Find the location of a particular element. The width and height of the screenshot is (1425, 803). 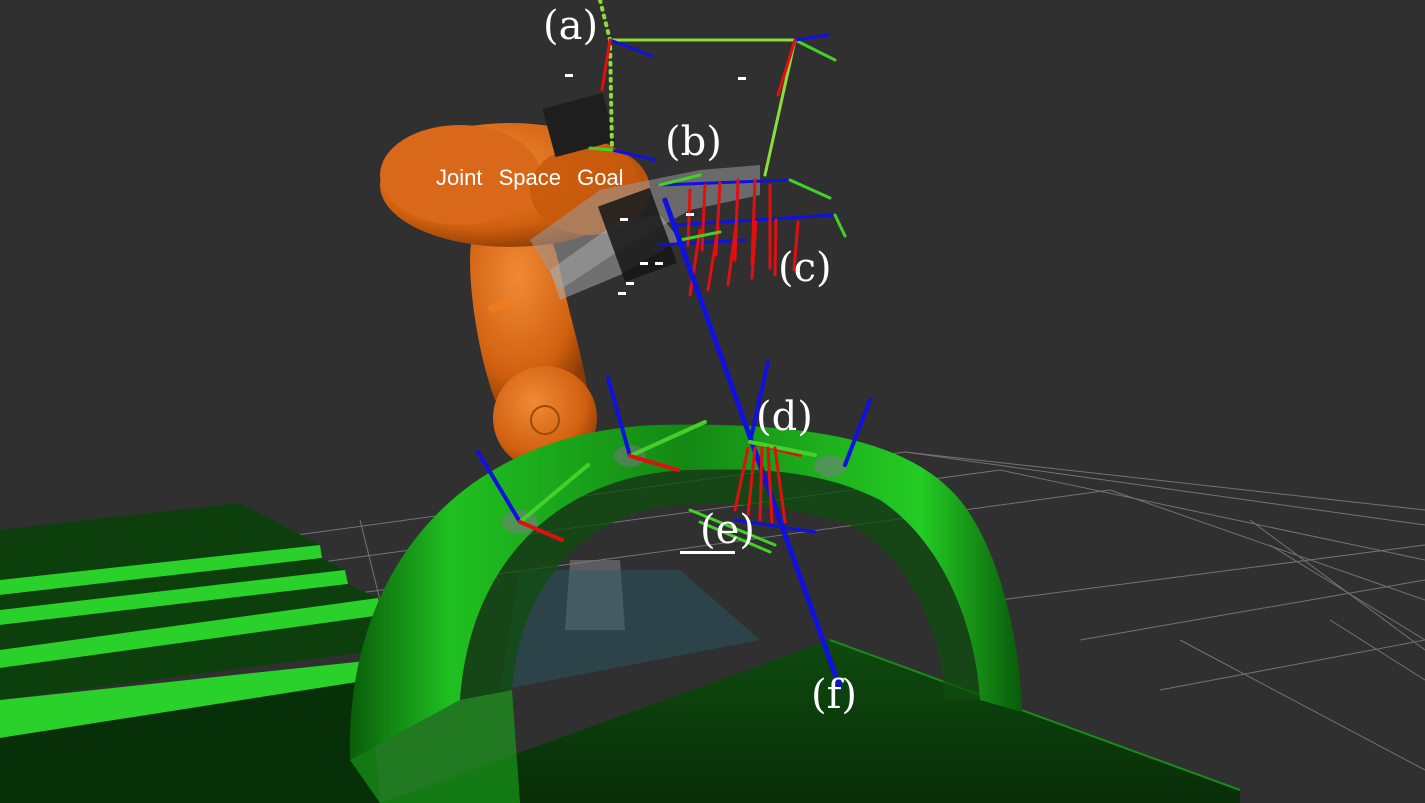

label-c: (c) is located at coordinates (805, 268).